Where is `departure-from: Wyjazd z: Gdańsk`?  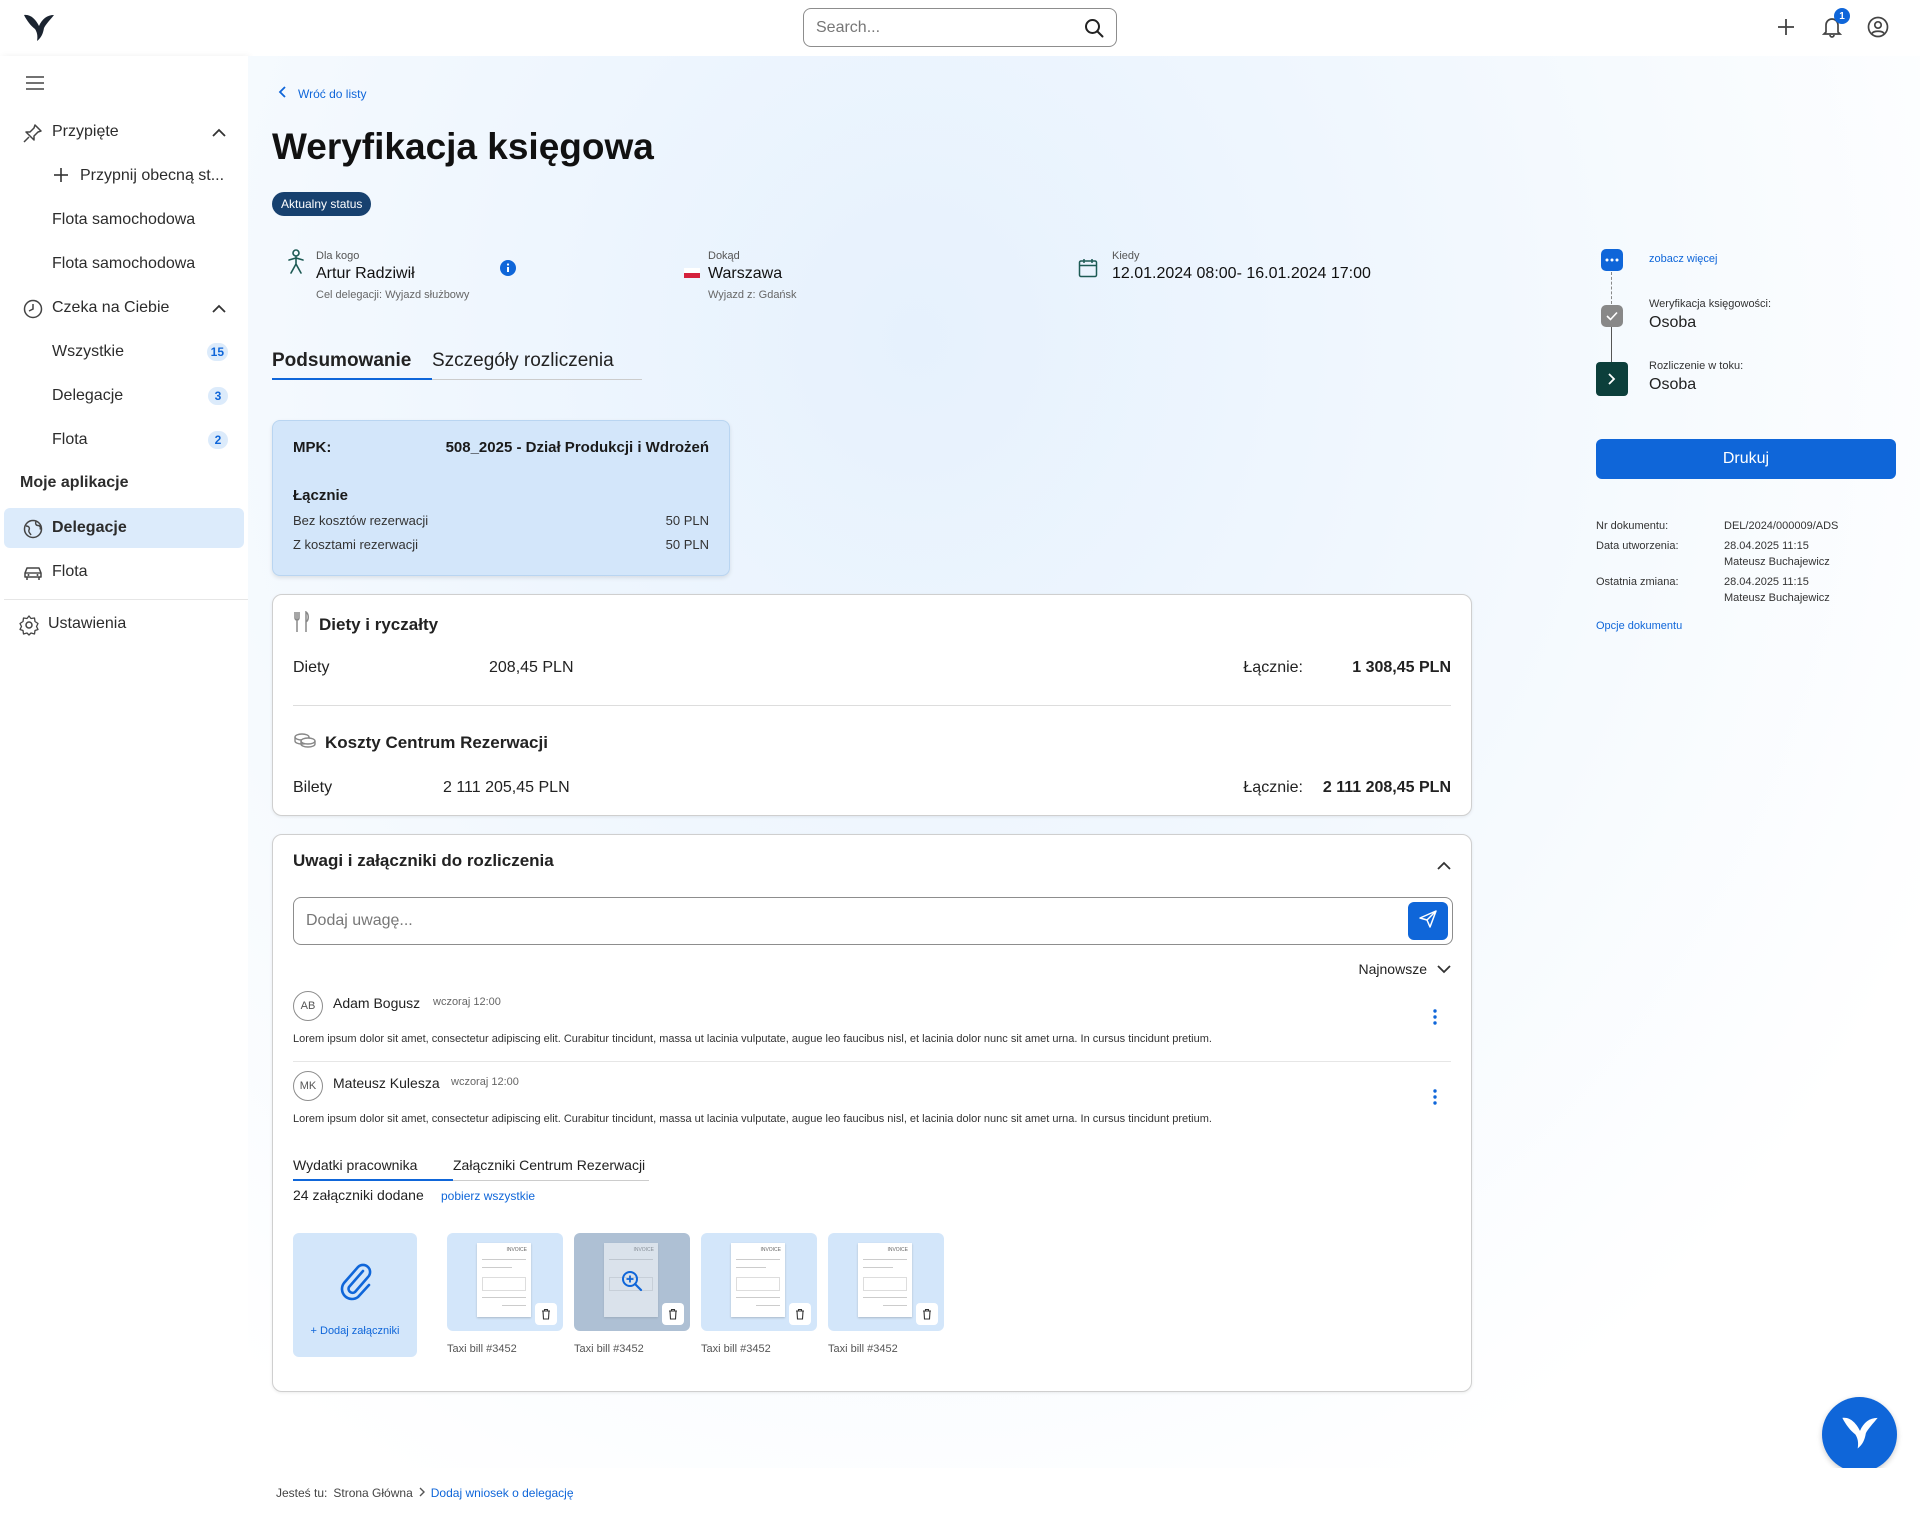
departure-from: Wyjazd z: Gdańsk is located at coordinates (752, 295).